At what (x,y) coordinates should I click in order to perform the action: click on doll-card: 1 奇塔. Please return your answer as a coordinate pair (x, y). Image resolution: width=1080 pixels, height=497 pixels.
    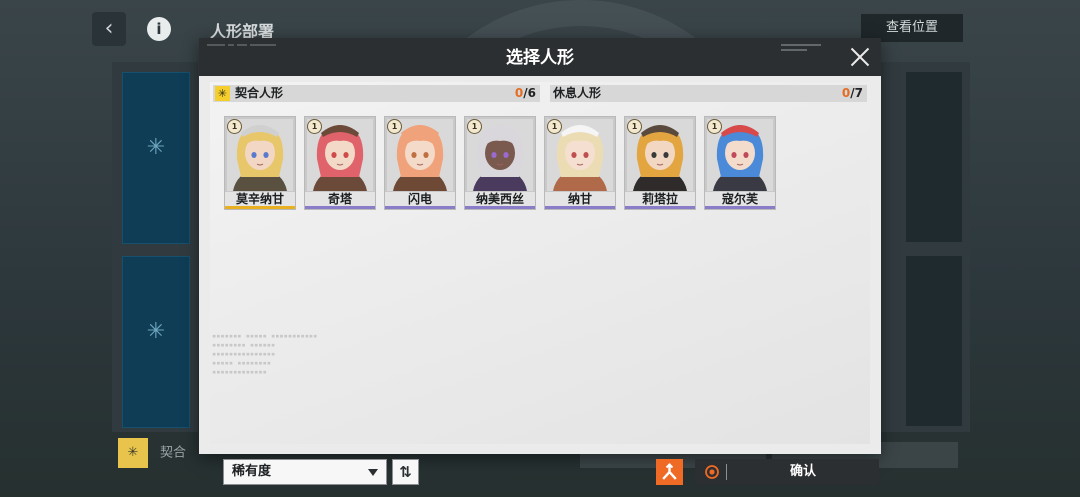
    Looking at the image, I should click on (340, 163).